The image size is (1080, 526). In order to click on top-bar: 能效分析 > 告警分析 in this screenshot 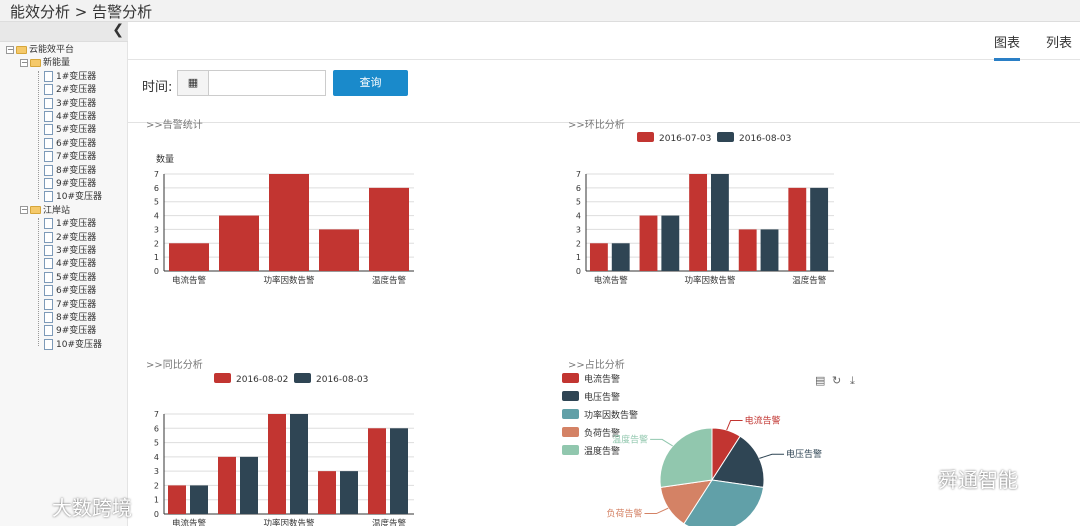, I will do `click(540, 11)`.